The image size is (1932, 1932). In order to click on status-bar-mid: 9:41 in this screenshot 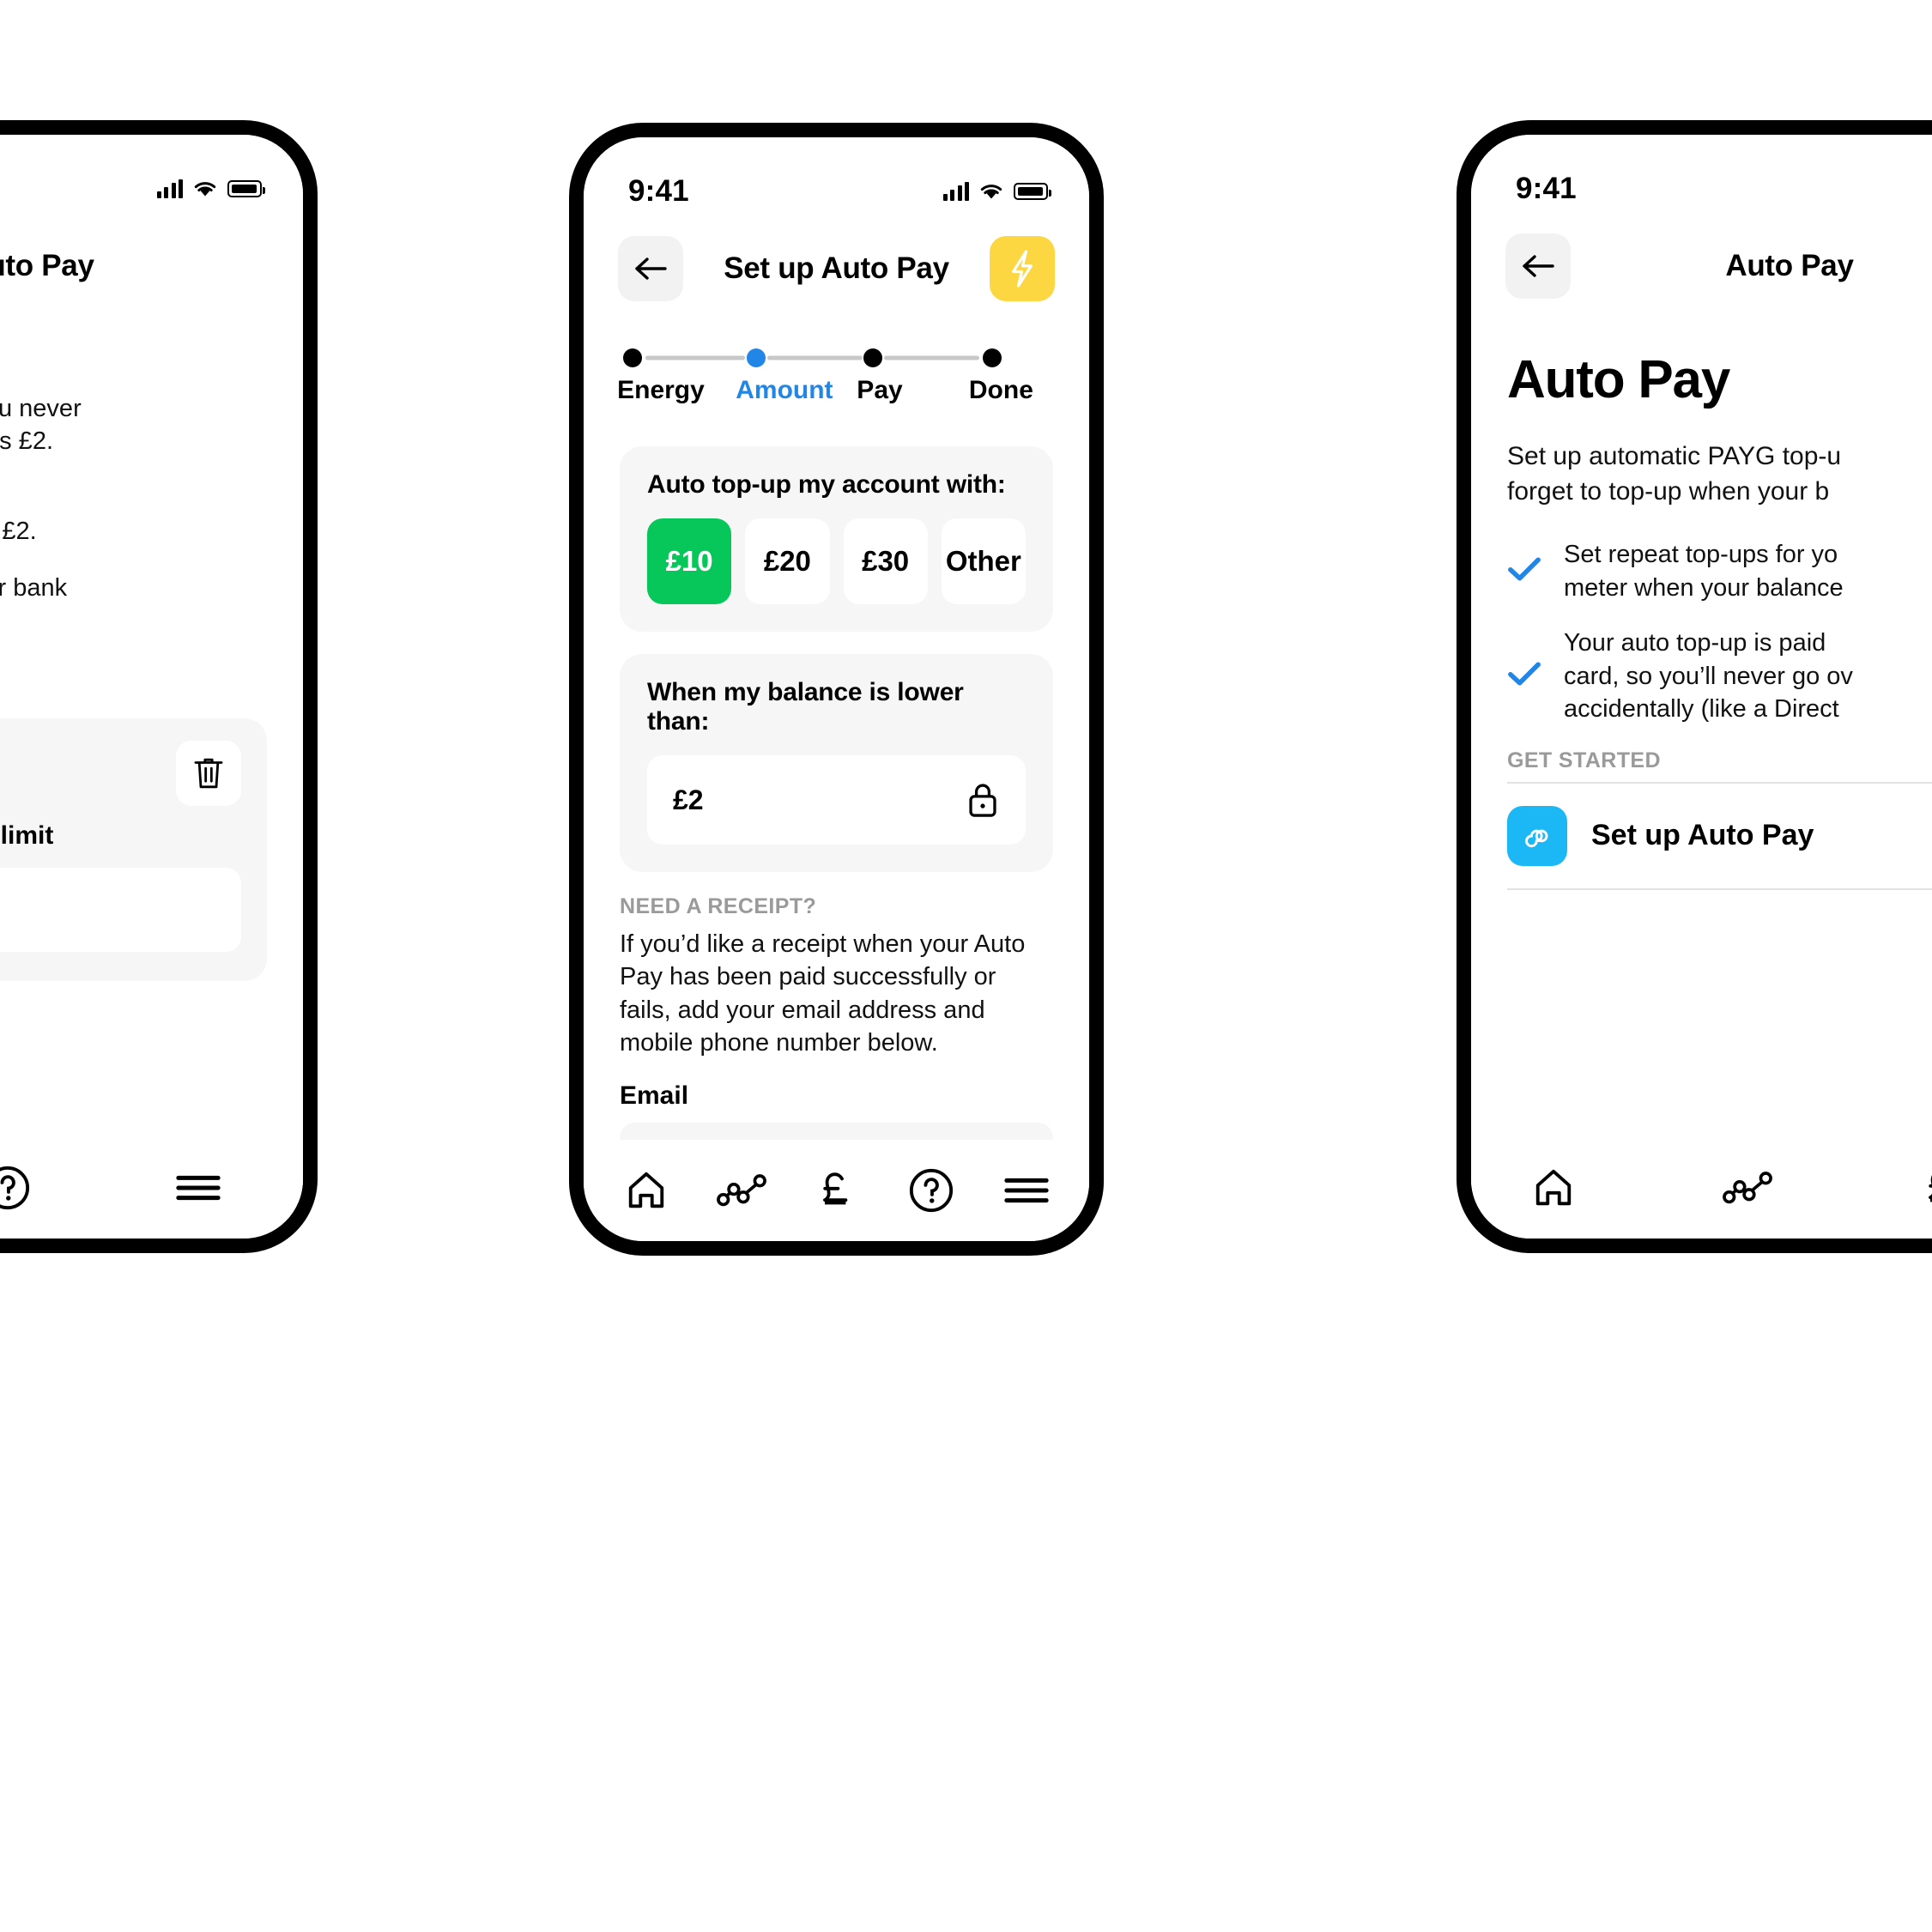, I will do `click(837, 176)`.